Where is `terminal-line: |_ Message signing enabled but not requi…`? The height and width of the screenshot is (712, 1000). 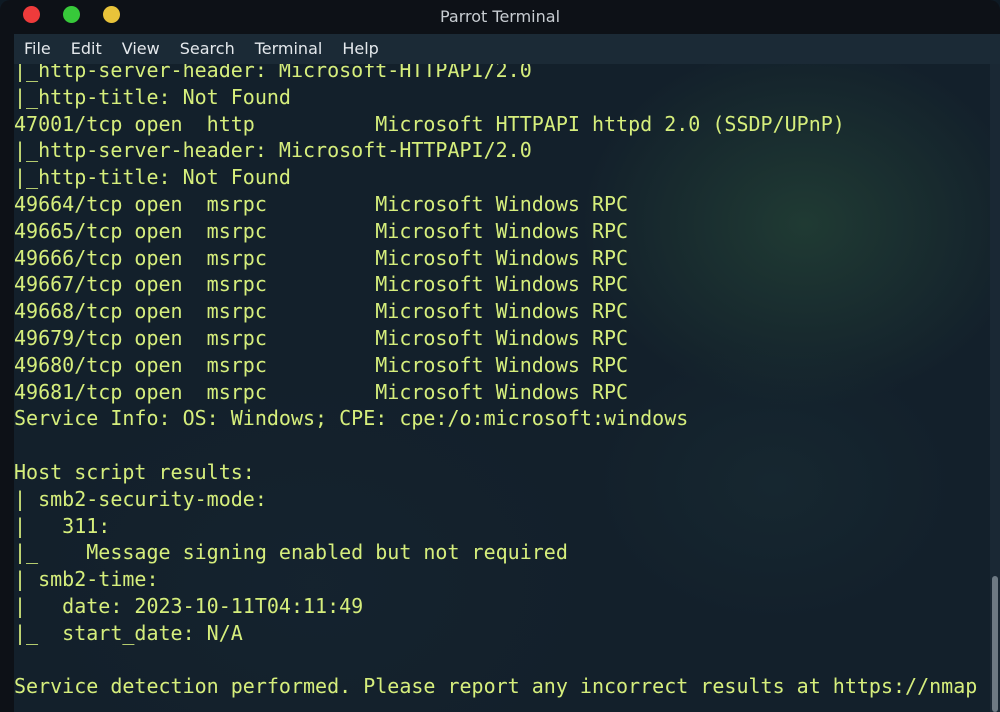
terminal-line: |_ Message signing enabled but not requi… is located at coordinates (291, 552).